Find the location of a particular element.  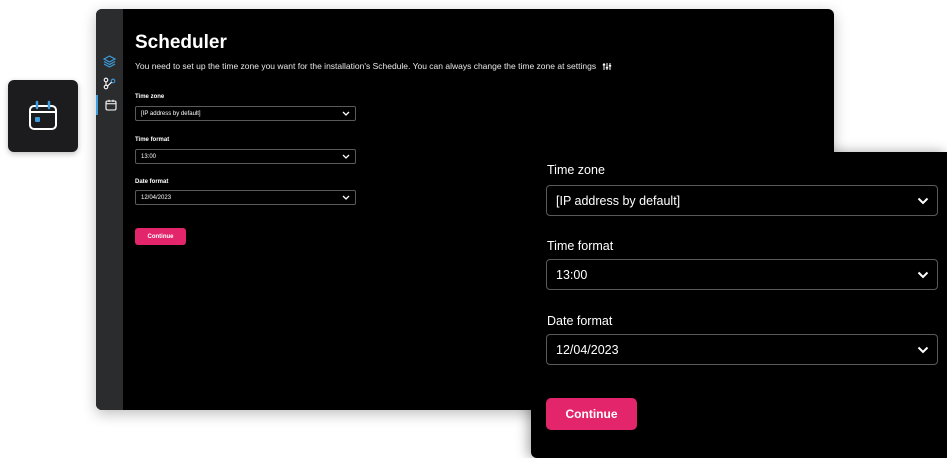

continue-button-zoomed: Continue is located at coordinates (591, 414).